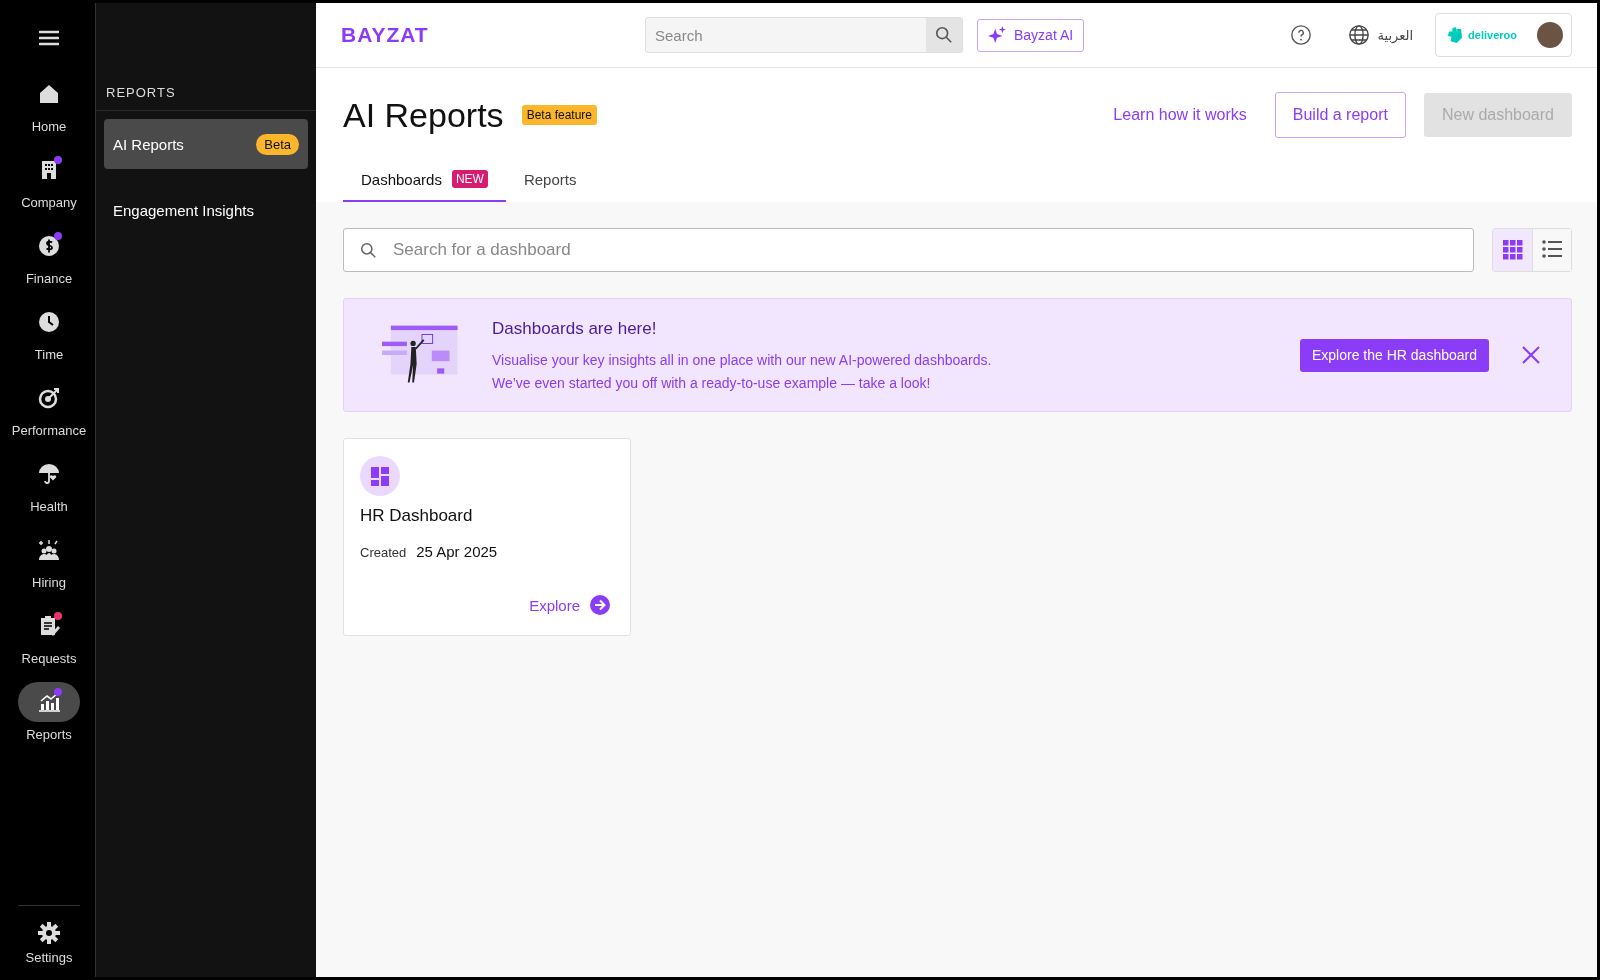  I want to click on nav-item: Health, so click(49, 484).